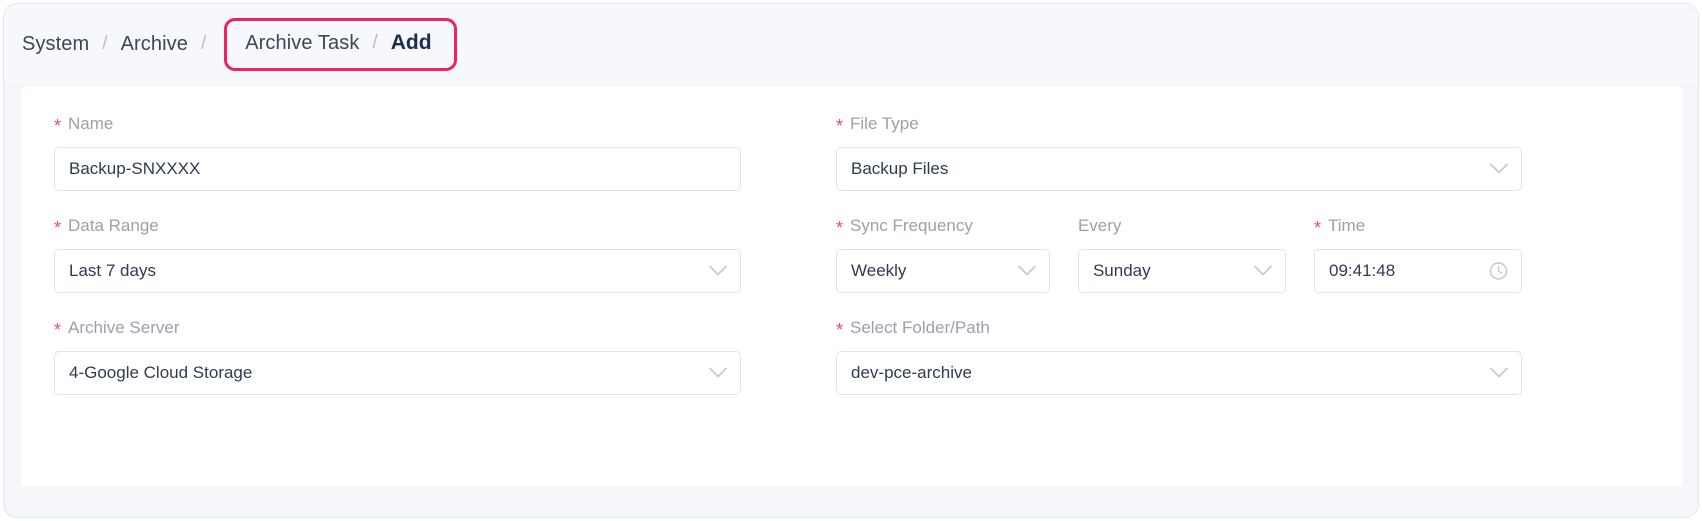 This screenshot has width=1702, height=521. What do you see at coordinates (397, 329) in the screenshot?
I see `field-archive-server-label: * Archive Server` at bounding box center [397, 329].